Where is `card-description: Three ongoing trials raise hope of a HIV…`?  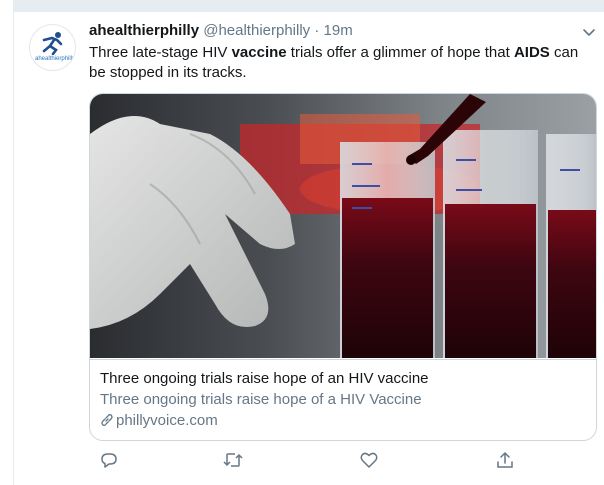 card-description: Three ongoing trials raise hope of a HIV… is located at coordinates (261, 399).